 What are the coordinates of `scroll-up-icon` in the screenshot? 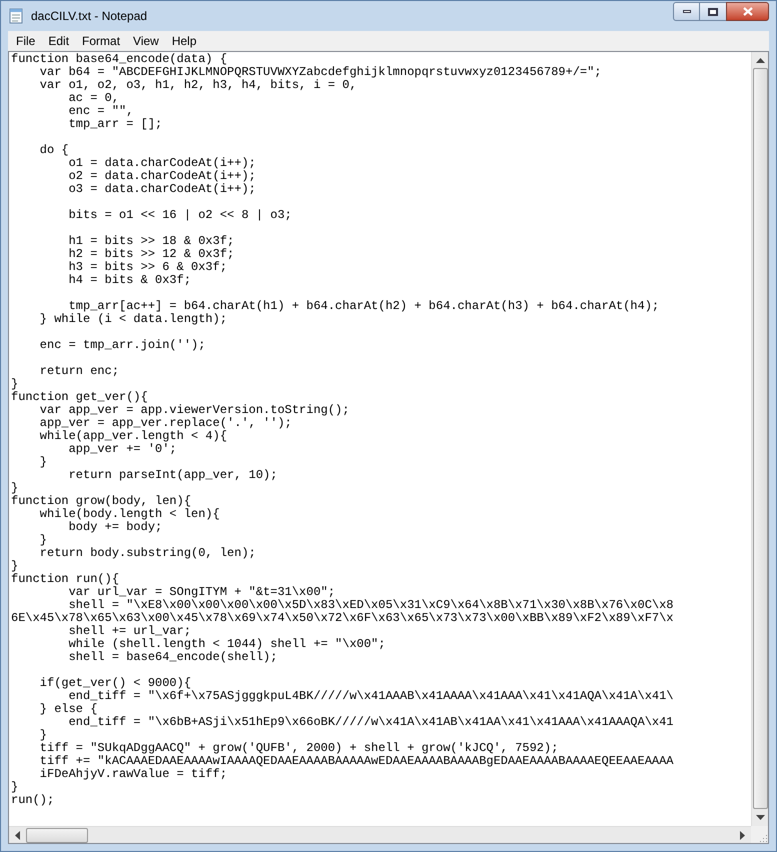 It's located at (760, 60).